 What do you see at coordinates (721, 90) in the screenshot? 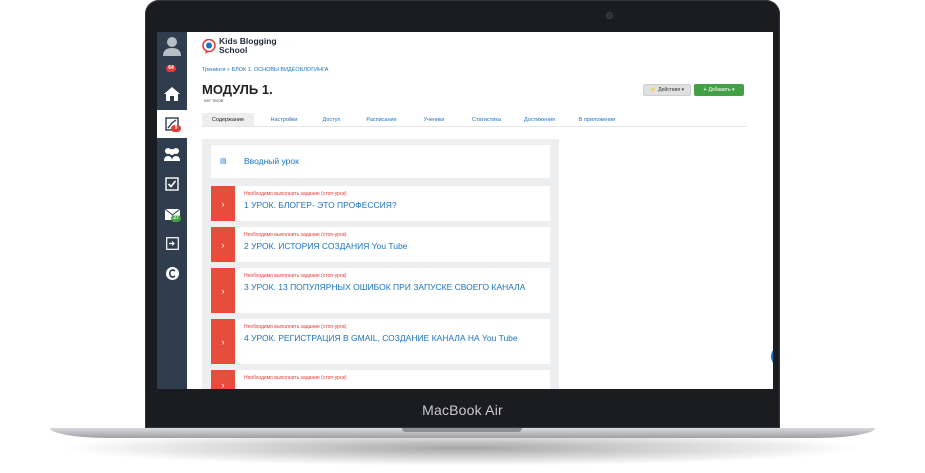
I see `add-label: Добавить ▾` at bounding box center [721, 90].